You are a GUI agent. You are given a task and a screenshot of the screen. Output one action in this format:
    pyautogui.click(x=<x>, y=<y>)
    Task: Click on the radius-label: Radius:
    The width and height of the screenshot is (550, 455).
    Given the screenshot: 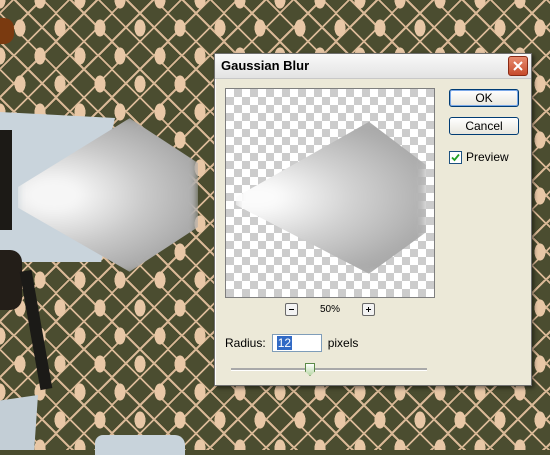 What is the action you would take?
    pyautogui.click(x=245, y=343)
    